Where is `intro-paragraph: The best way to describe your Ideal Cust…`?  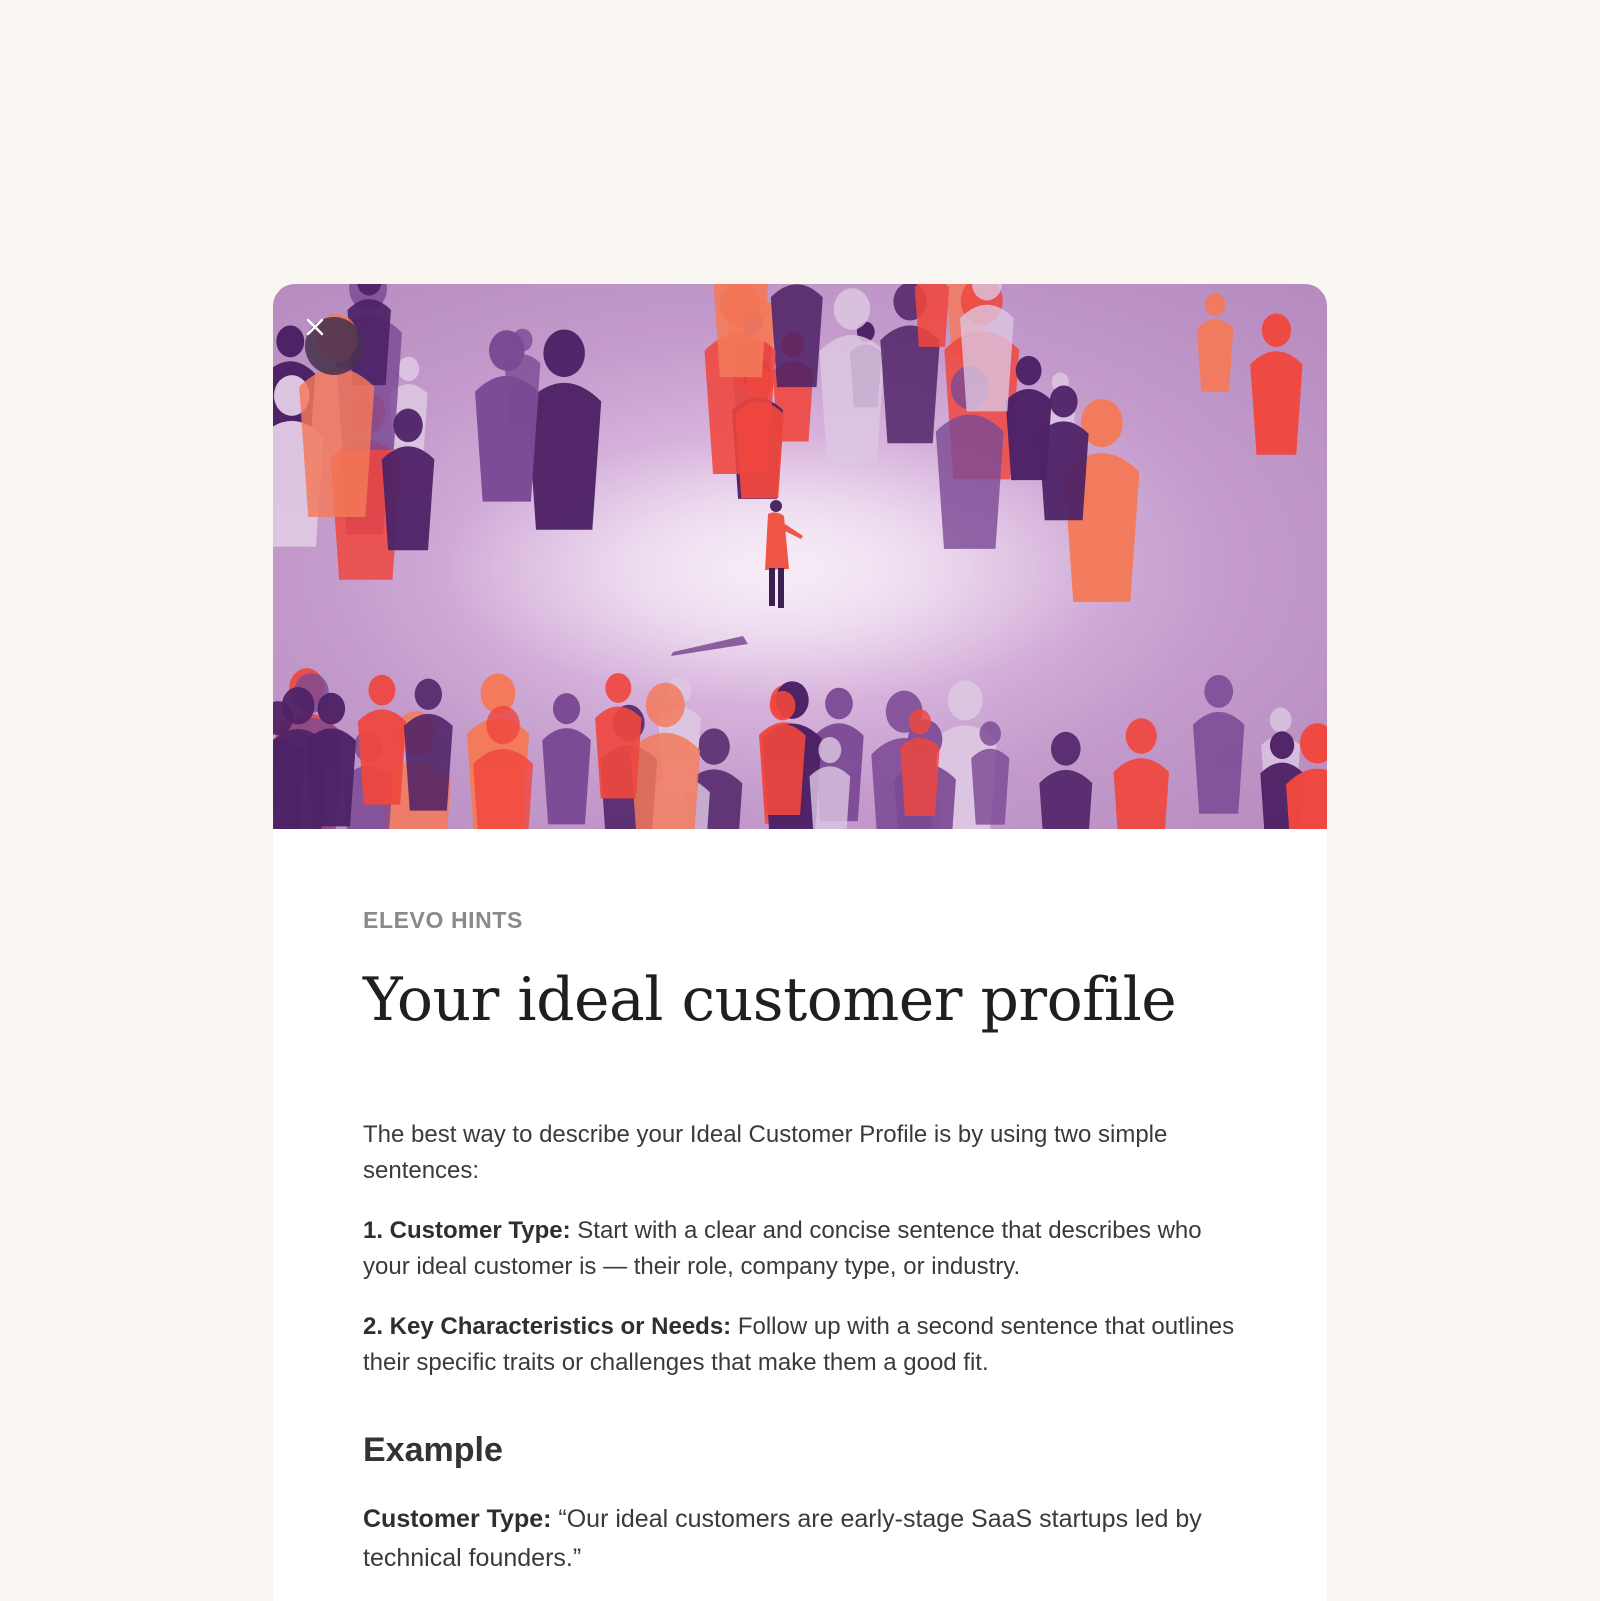 intro-paragraph: The best way to describe your Ideal Cust… is located at coordinates (765, 1152).